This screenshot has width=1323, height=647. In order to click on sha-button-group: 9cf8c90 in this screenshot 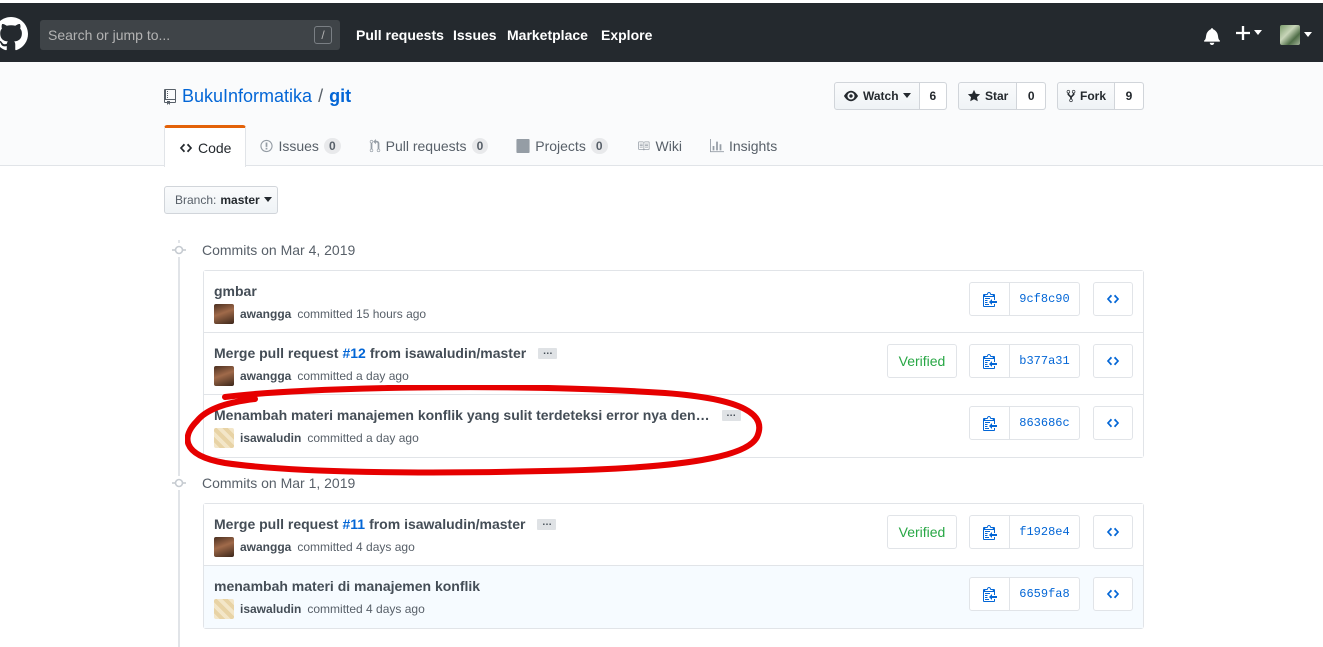, I will do `click(1024, 299)`.